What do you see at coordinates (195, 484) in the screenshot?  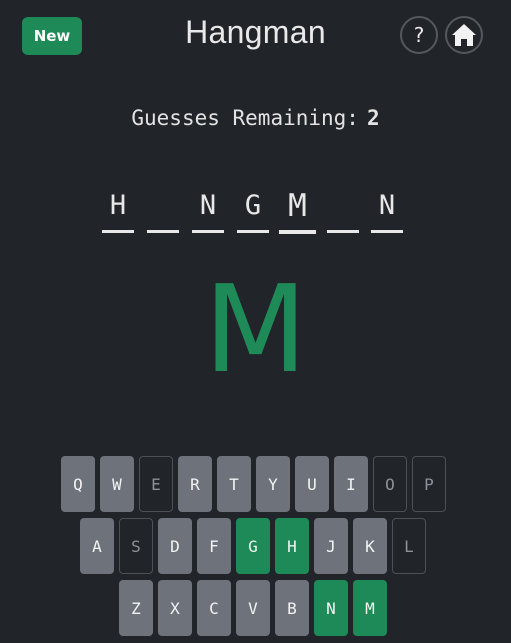 I see `key-r: R` at bounding box center [195, 484].